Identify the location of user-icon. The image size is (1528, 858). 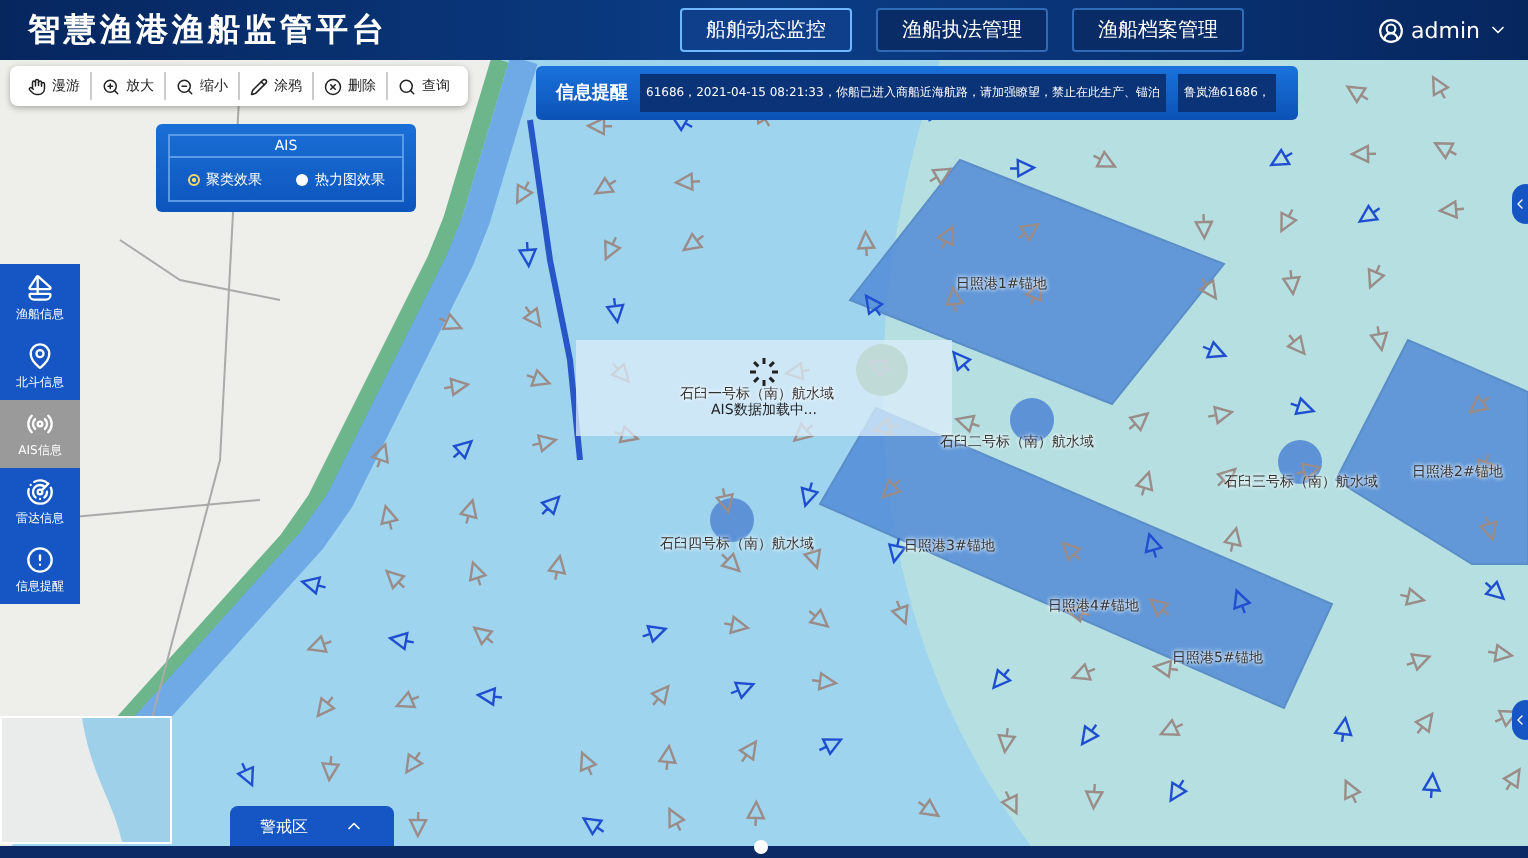
(1390, 30).